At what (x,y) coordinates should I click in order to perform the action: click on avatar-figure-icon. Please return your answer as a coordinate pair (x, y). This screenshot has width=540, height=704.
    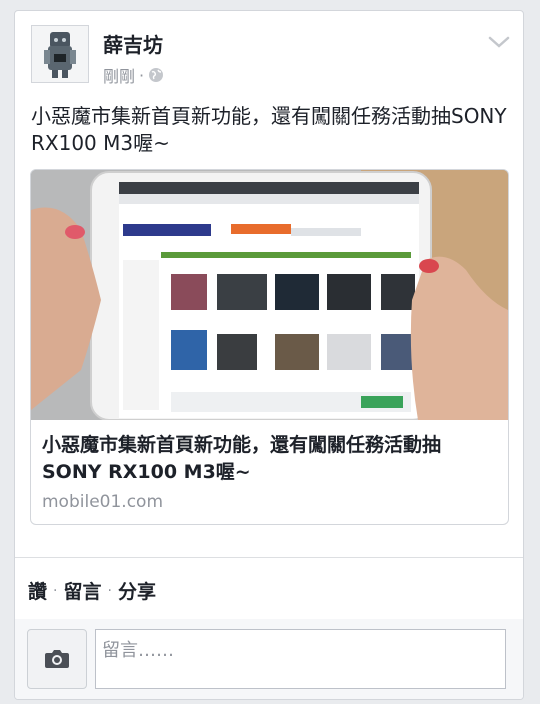
    Looking at the image, I should click on (60, 54).